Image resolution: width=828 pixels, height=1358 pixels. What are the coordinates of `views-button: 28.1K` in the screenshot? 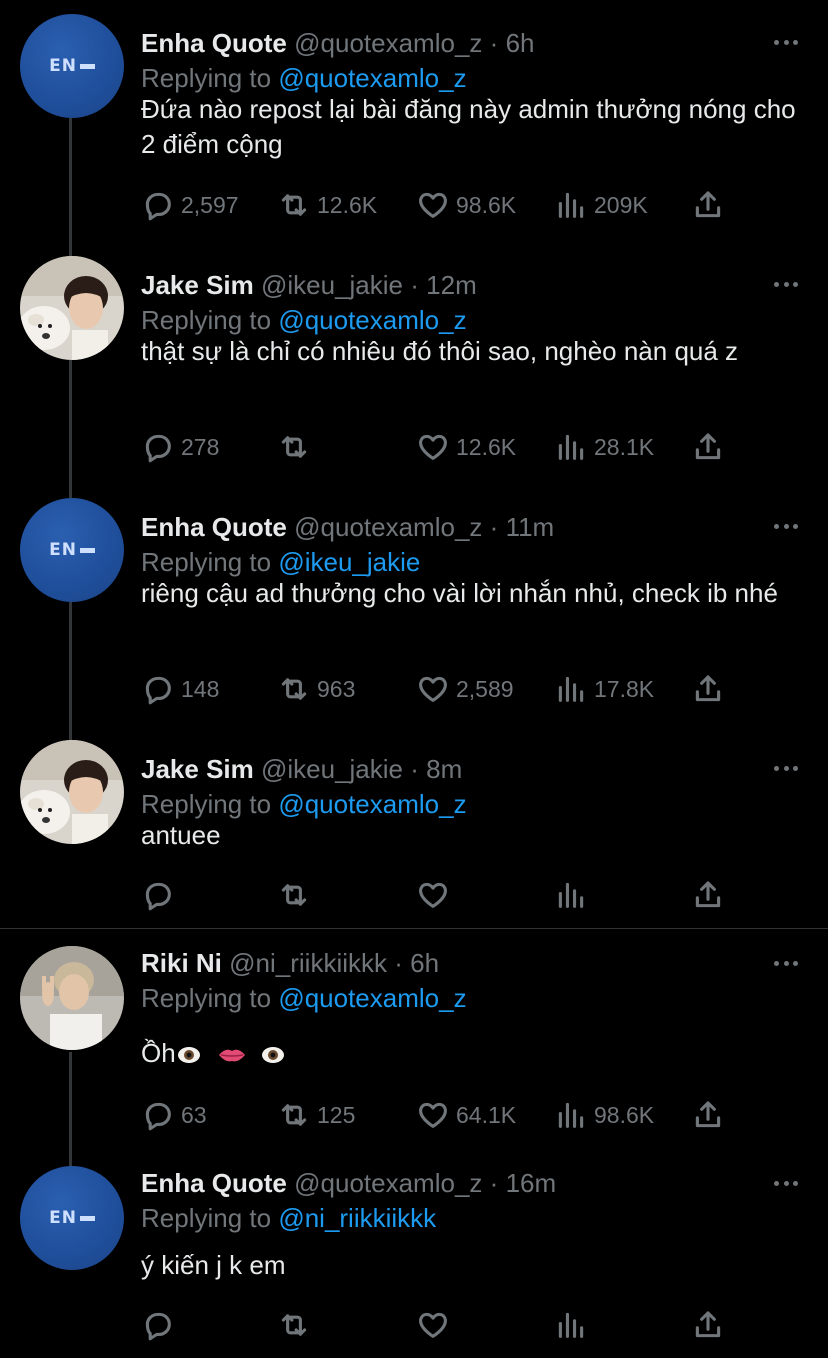 It's located at (604, 447).